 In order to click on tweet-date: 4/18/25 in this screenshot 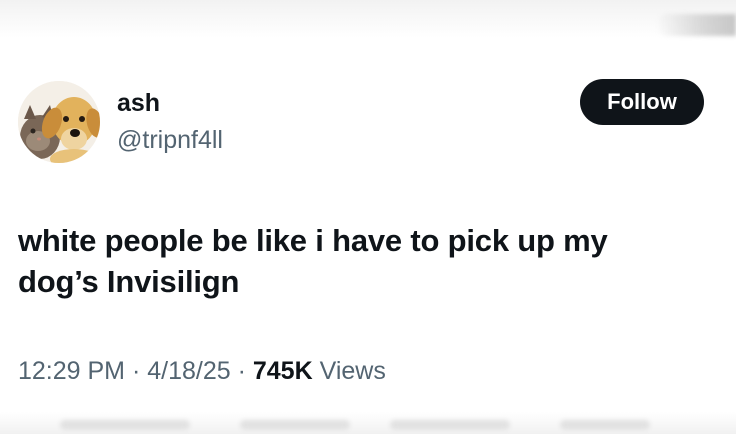, I will do `click(188, 371)`.